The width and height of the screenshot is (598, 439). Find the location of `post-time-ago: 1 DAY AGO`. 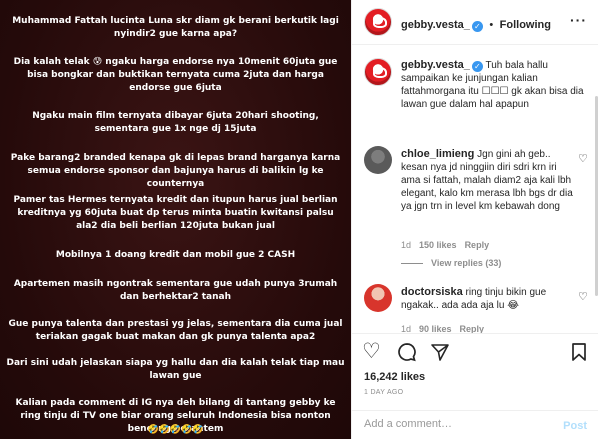

post-time-ago: 1 DAY AGO is located at coordinates (383, 392).